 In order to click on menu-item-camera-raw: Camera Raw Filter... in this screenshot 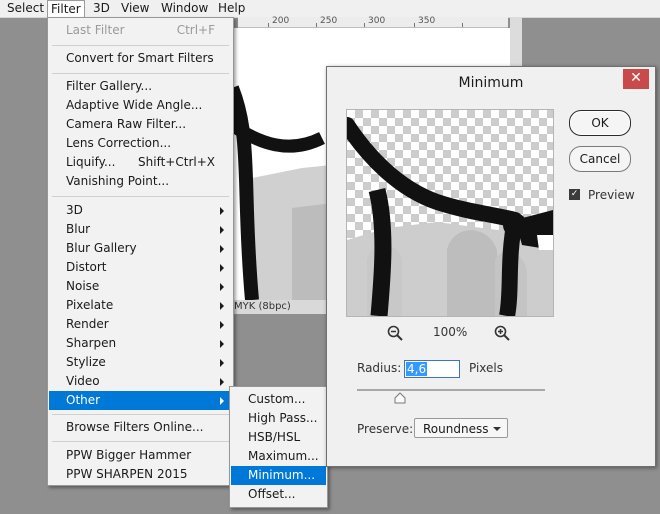, I will do `click(140, 124)`.